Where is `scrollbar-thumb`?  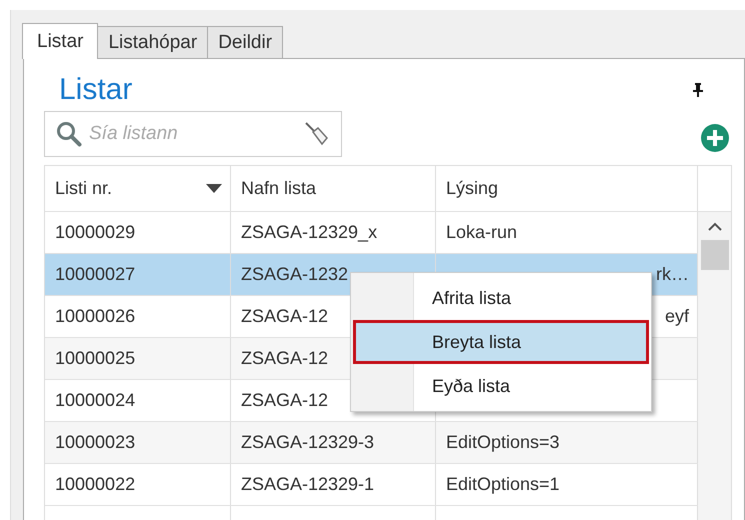 scrollbar-thumb is located at coordinates (714, 255).